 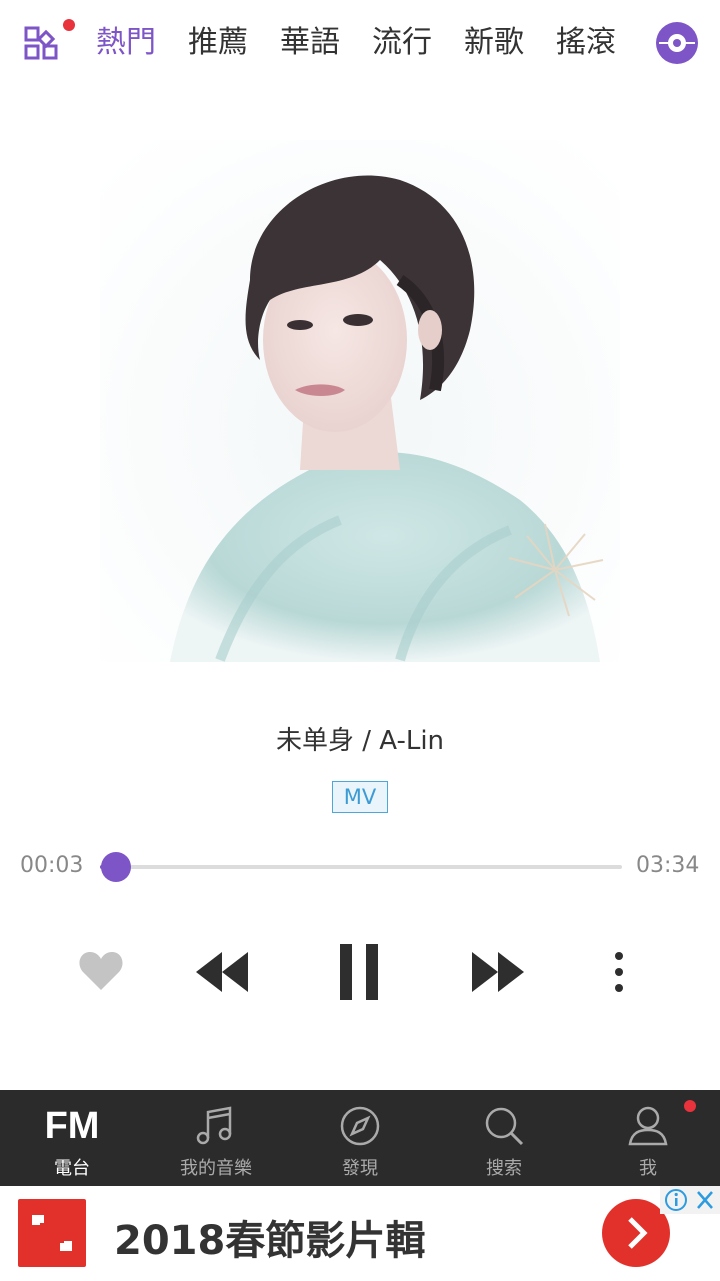 What do you see at coordinates (216, 1168) in the screenshot?
I see `nav-label-my-music: 我的音樂` at bounding box center [216, 1168].